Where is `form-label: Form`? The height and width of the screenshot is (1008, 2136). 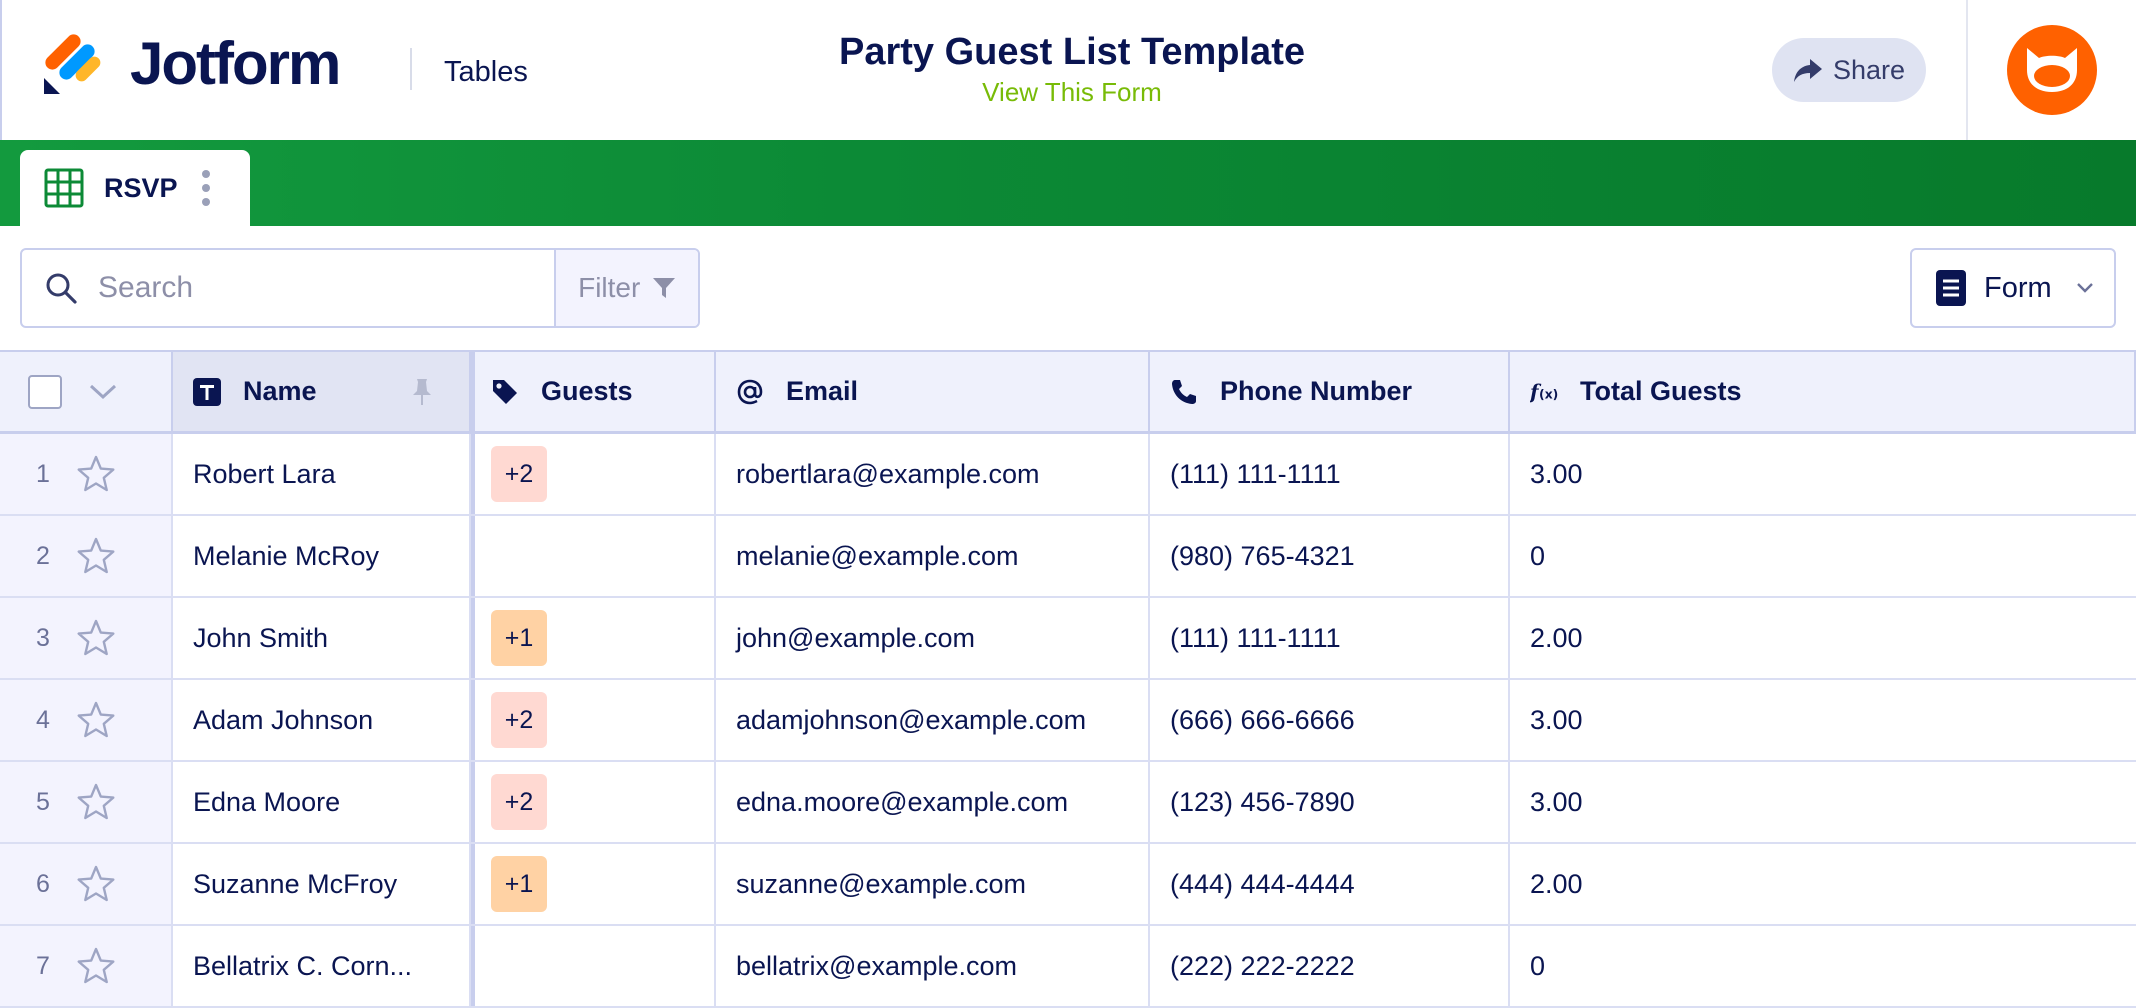
form-label: Form is located at coordinates (2018, 287).